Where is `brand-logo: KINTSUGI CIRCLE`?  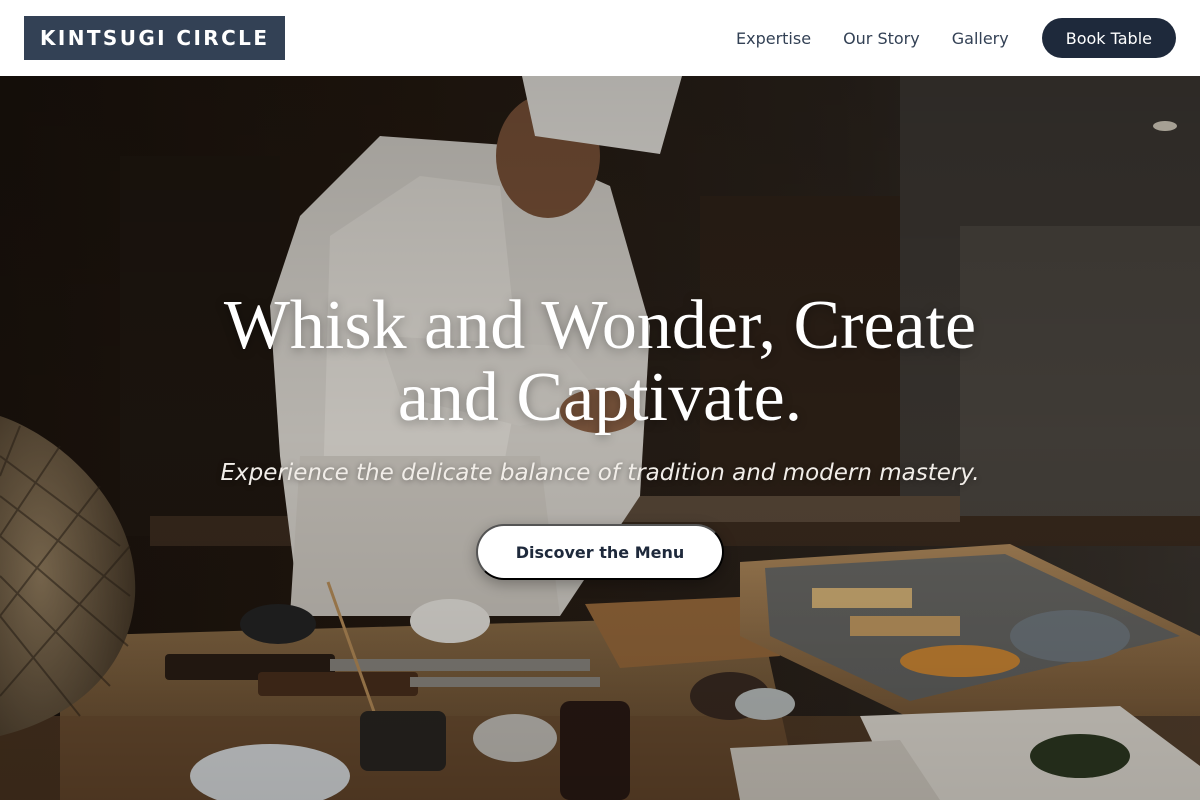
brand-logo: KINTSUGI CIRCLE is located at coordinates (155, 38).